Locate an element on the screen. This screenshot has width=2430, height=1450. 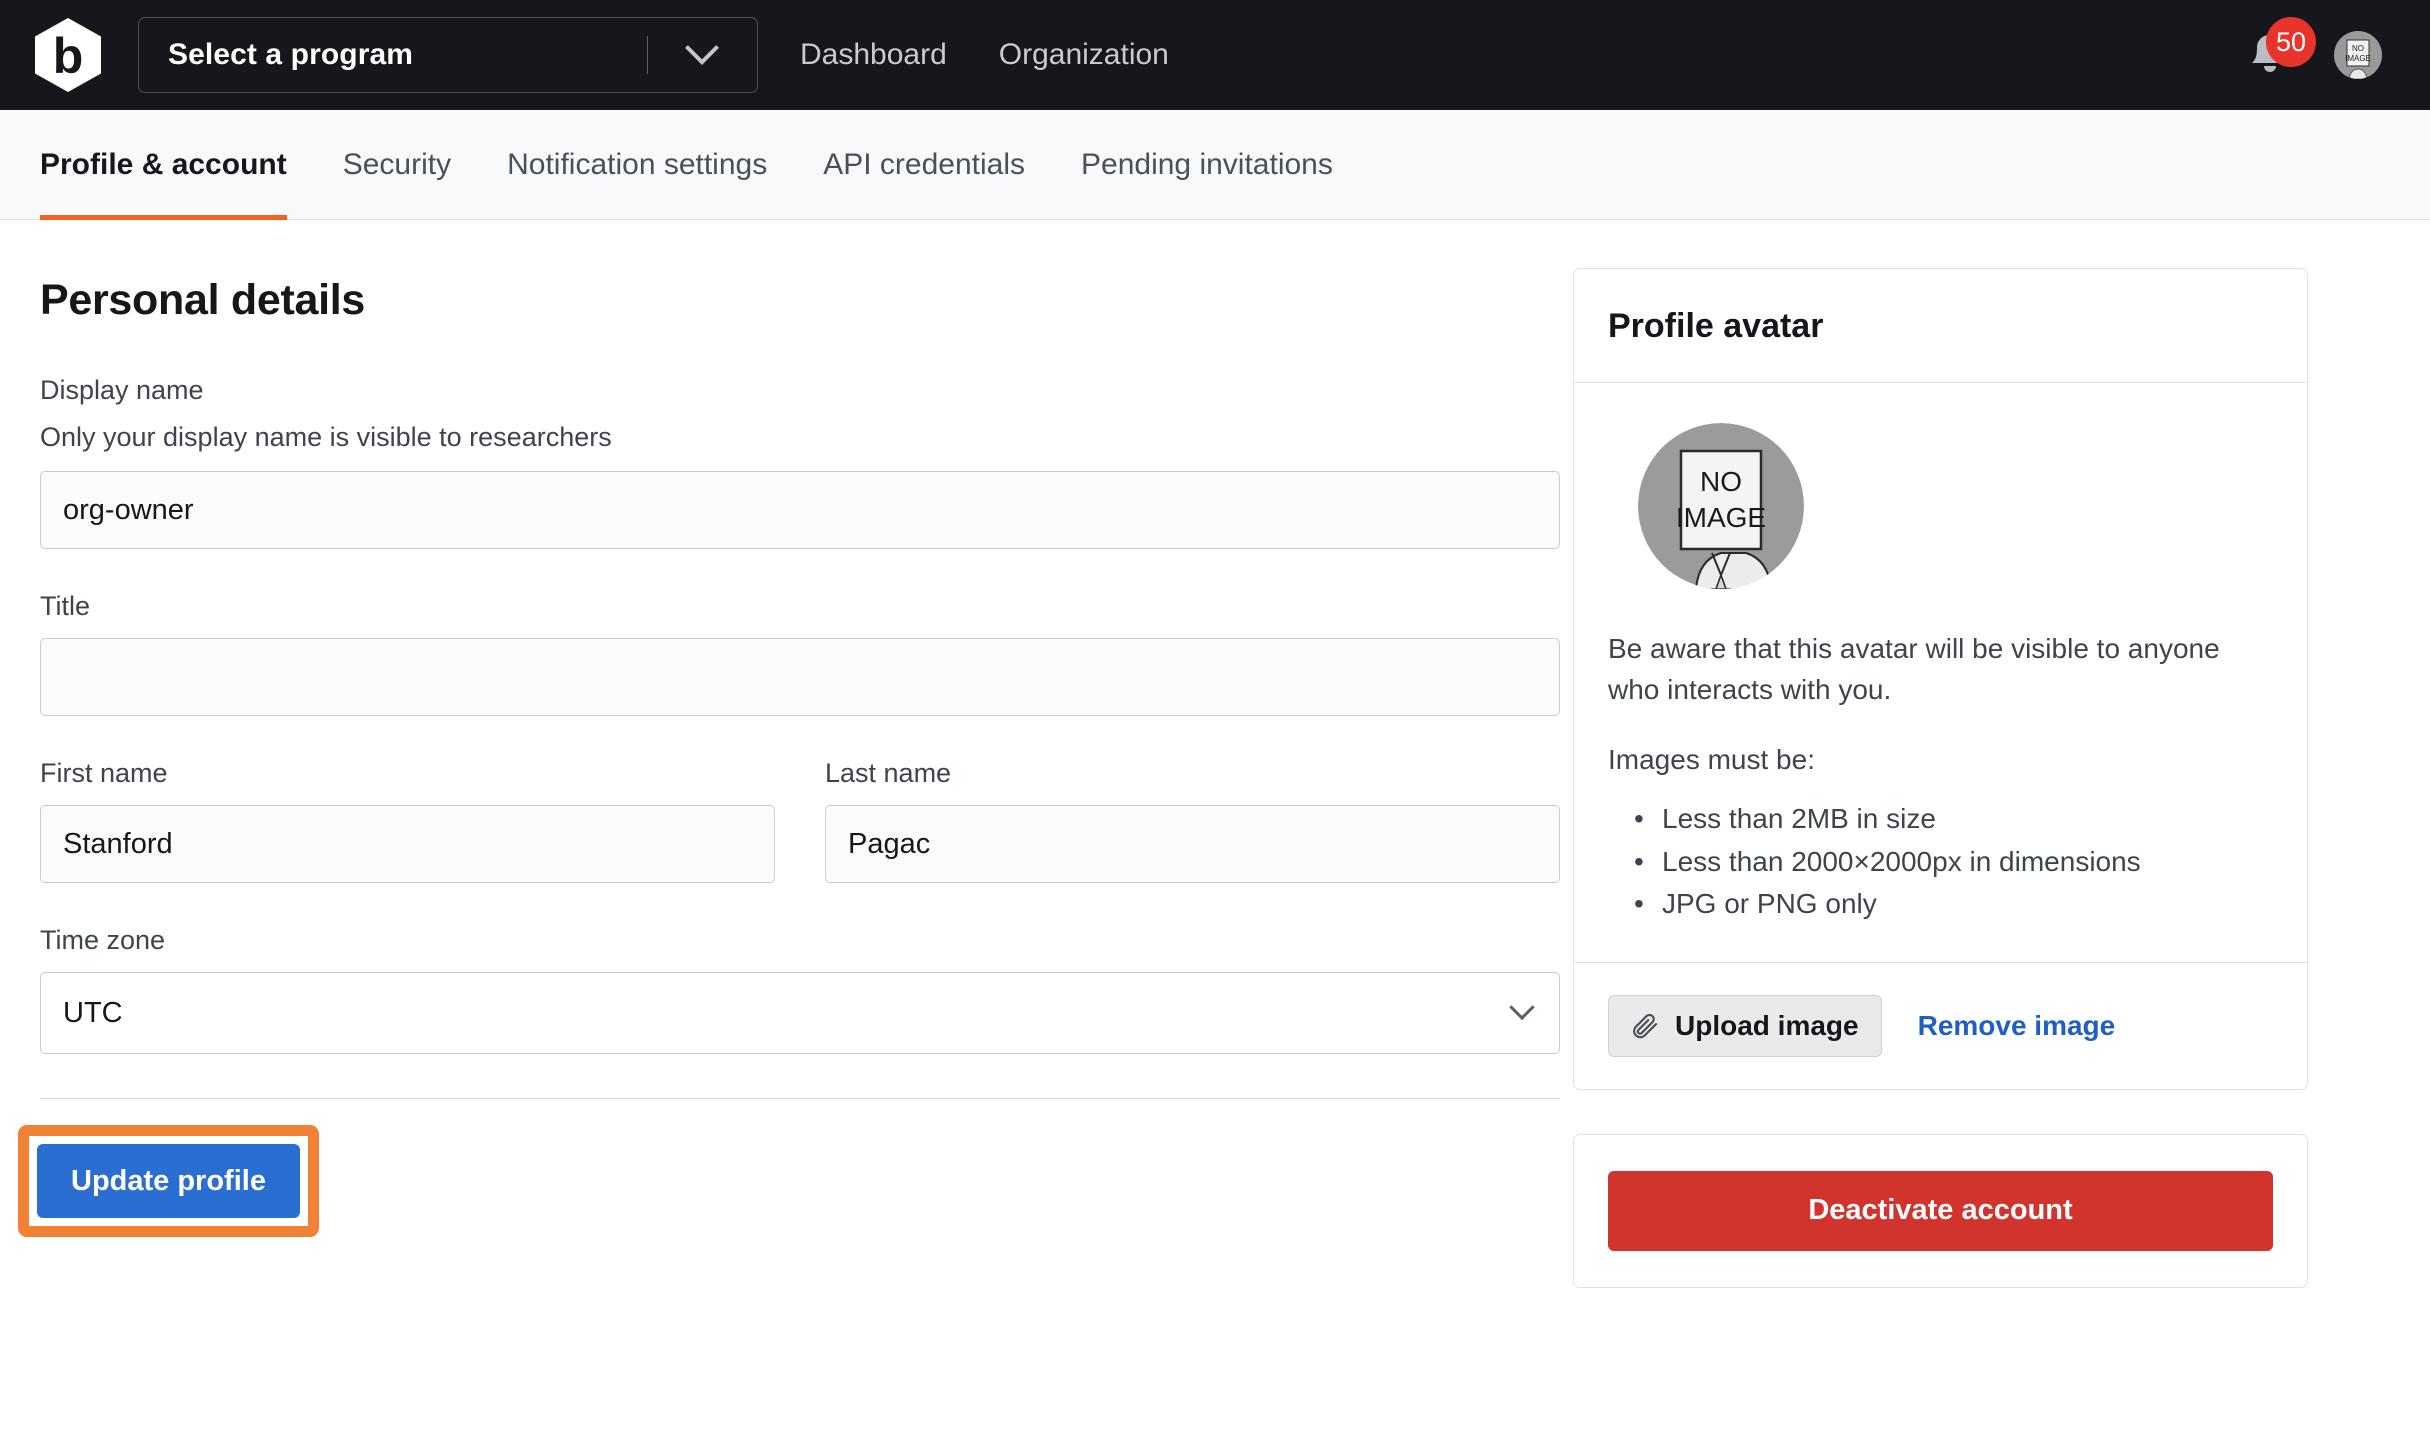
deactivate-account-card: Deactivate account is located at coordinates (1940, 1210).